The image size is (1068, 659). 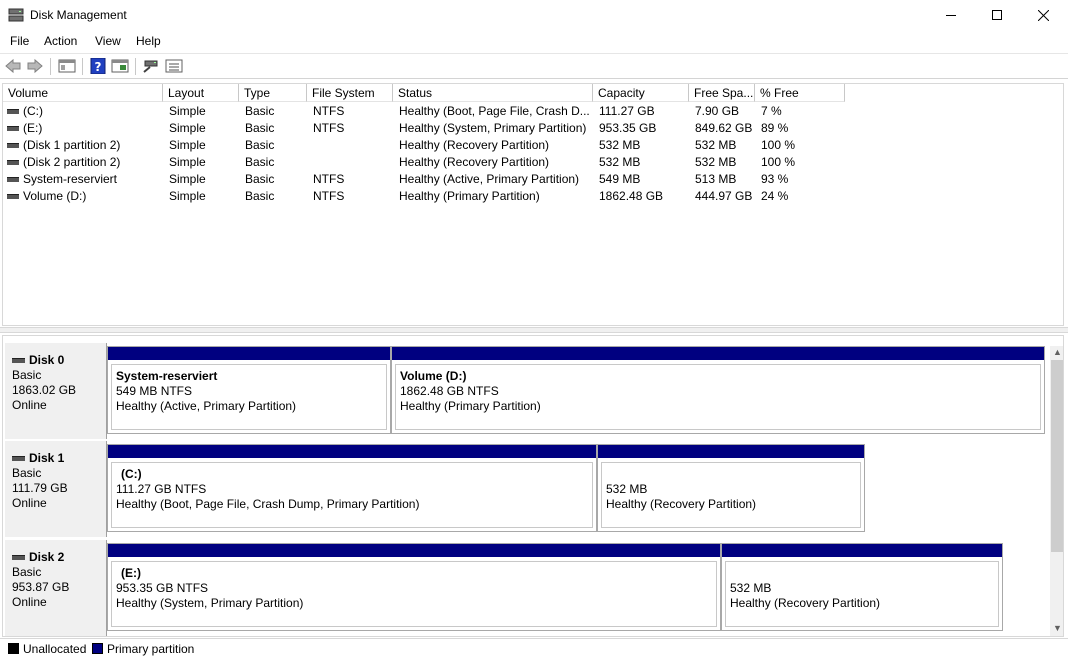 I want to click on disk-1-label: Disk 1 Basic 111.79 GB Online, so click(x=56, y=489).